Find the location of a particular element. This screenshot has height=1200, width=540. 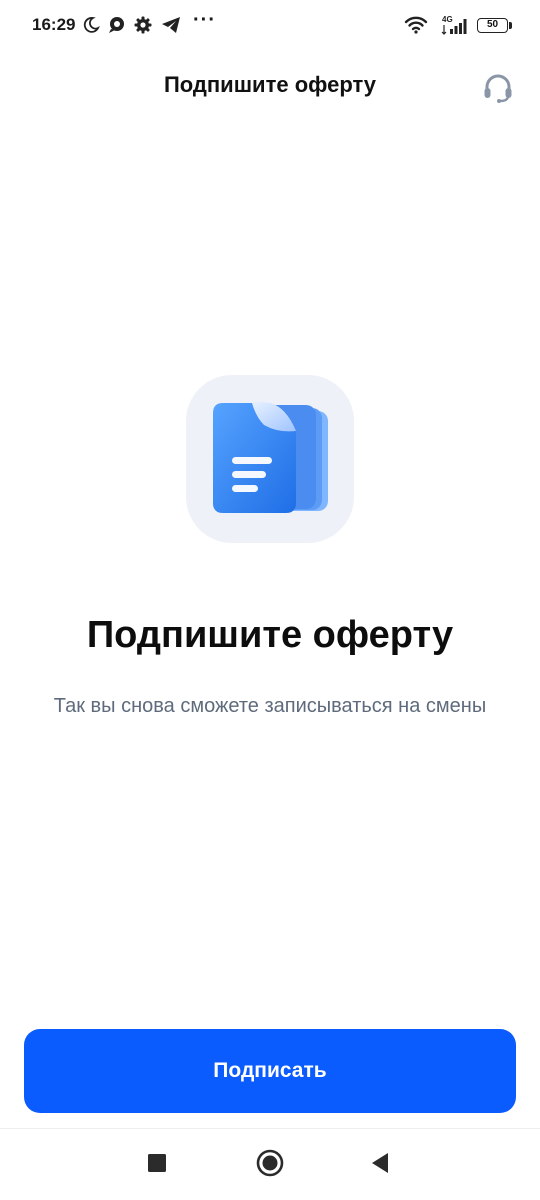

header-title: Подпишите оферту is located at coordinates (270, 84).